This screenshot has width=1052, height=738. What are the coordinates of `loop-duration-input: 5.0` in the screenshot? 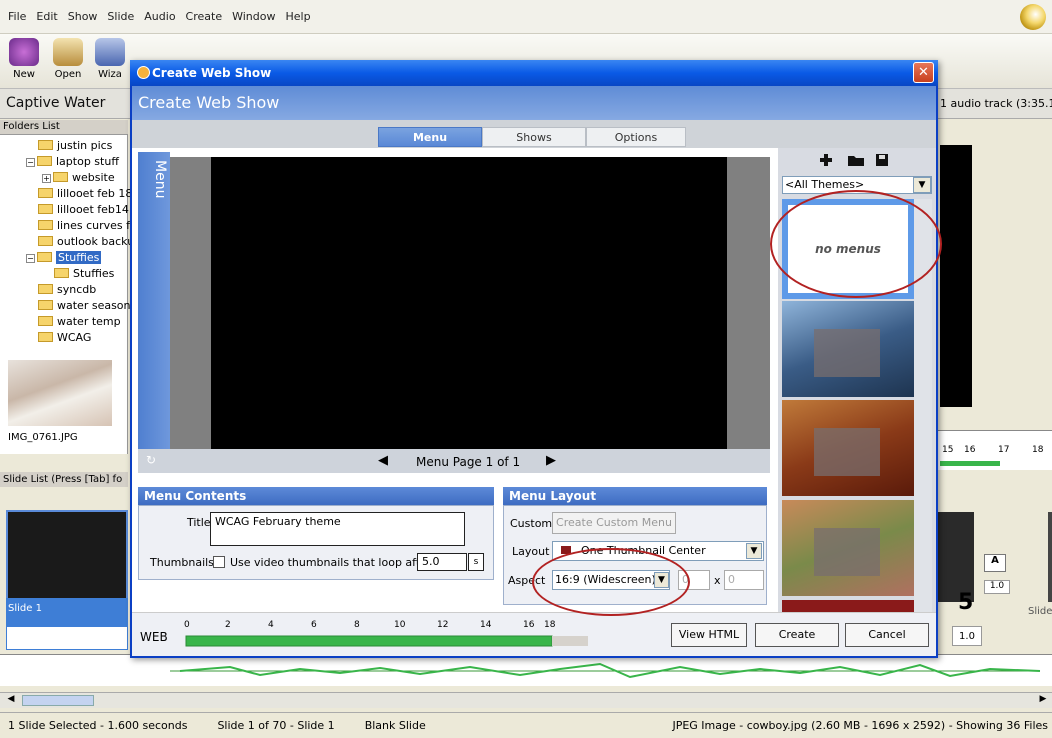 It's located at (442, 562).